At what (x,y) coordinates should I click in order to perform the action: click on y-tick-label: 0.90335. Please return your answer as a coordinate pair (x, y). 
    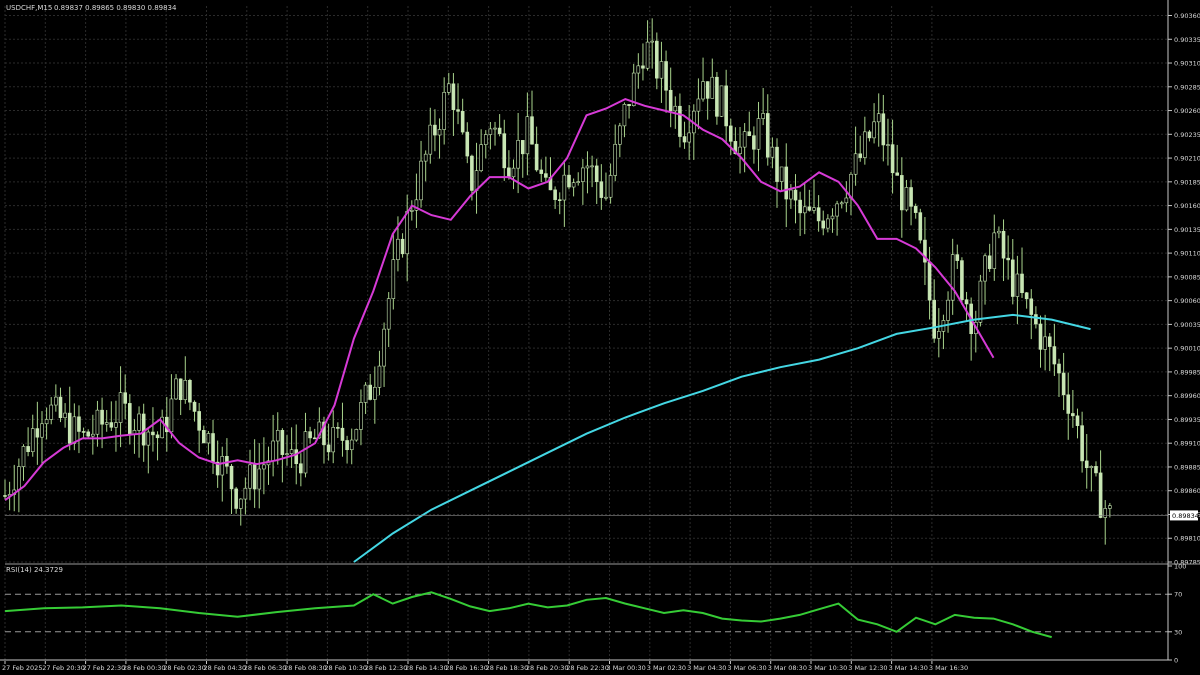
    Looking at the image, I should click on (1187, 40).